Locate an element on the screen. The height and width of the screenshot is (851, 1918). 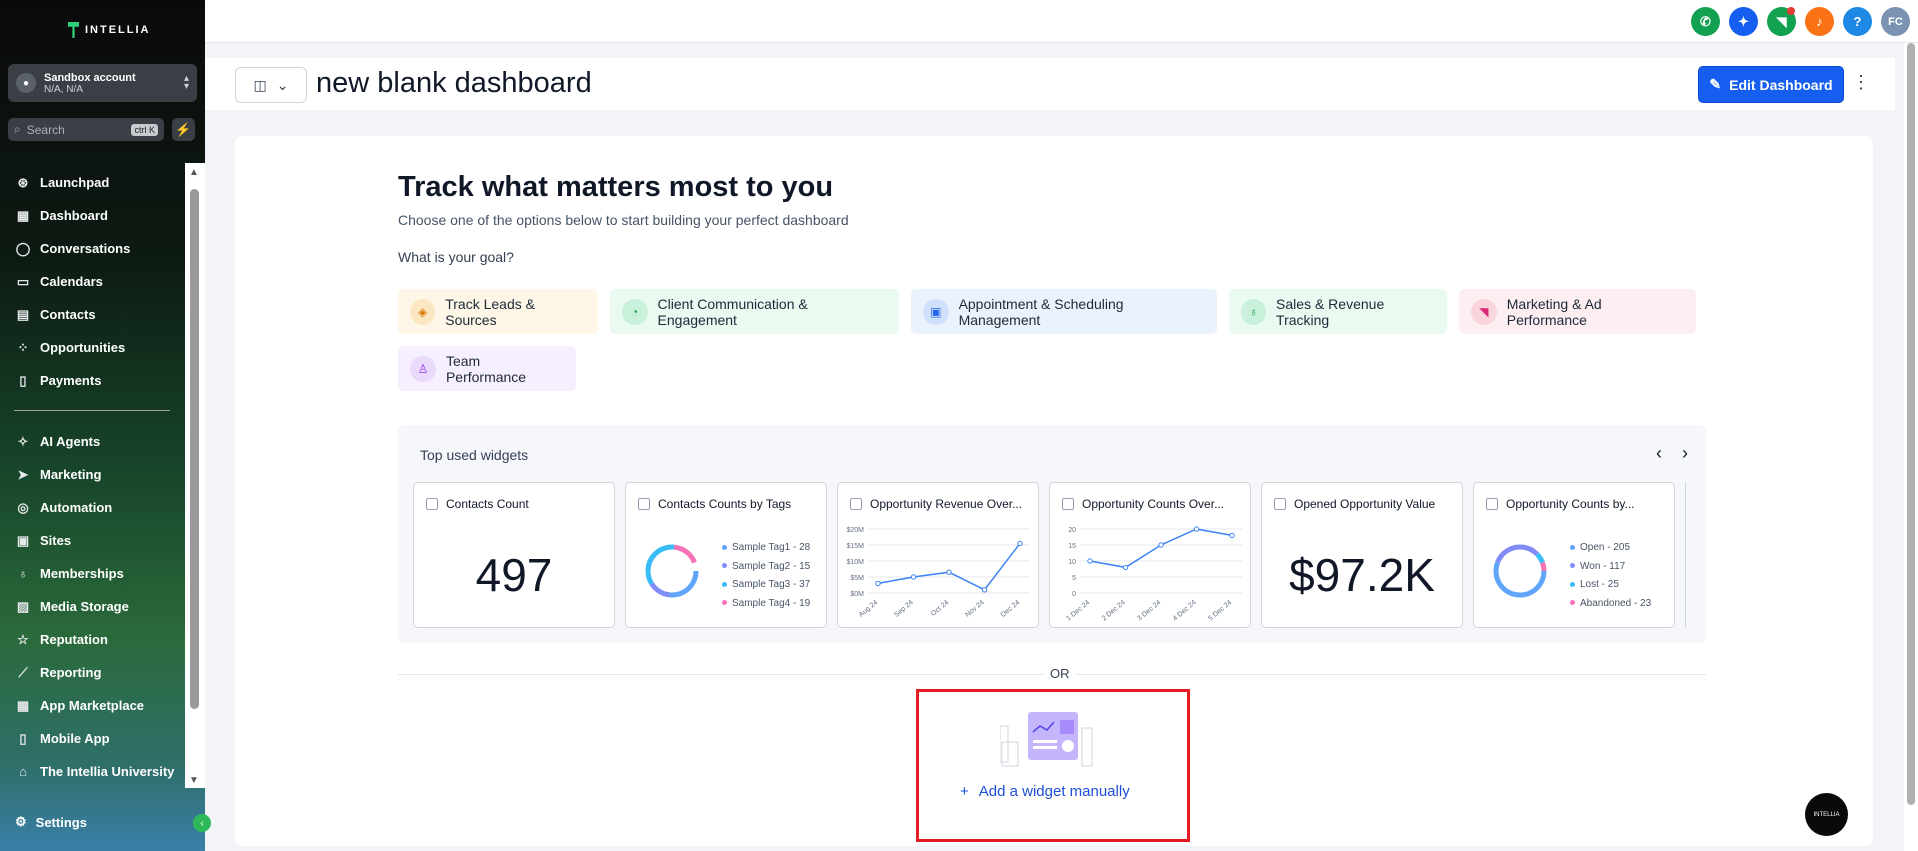
announcement-icon: ◥ is located at coordinates (1781, 21).